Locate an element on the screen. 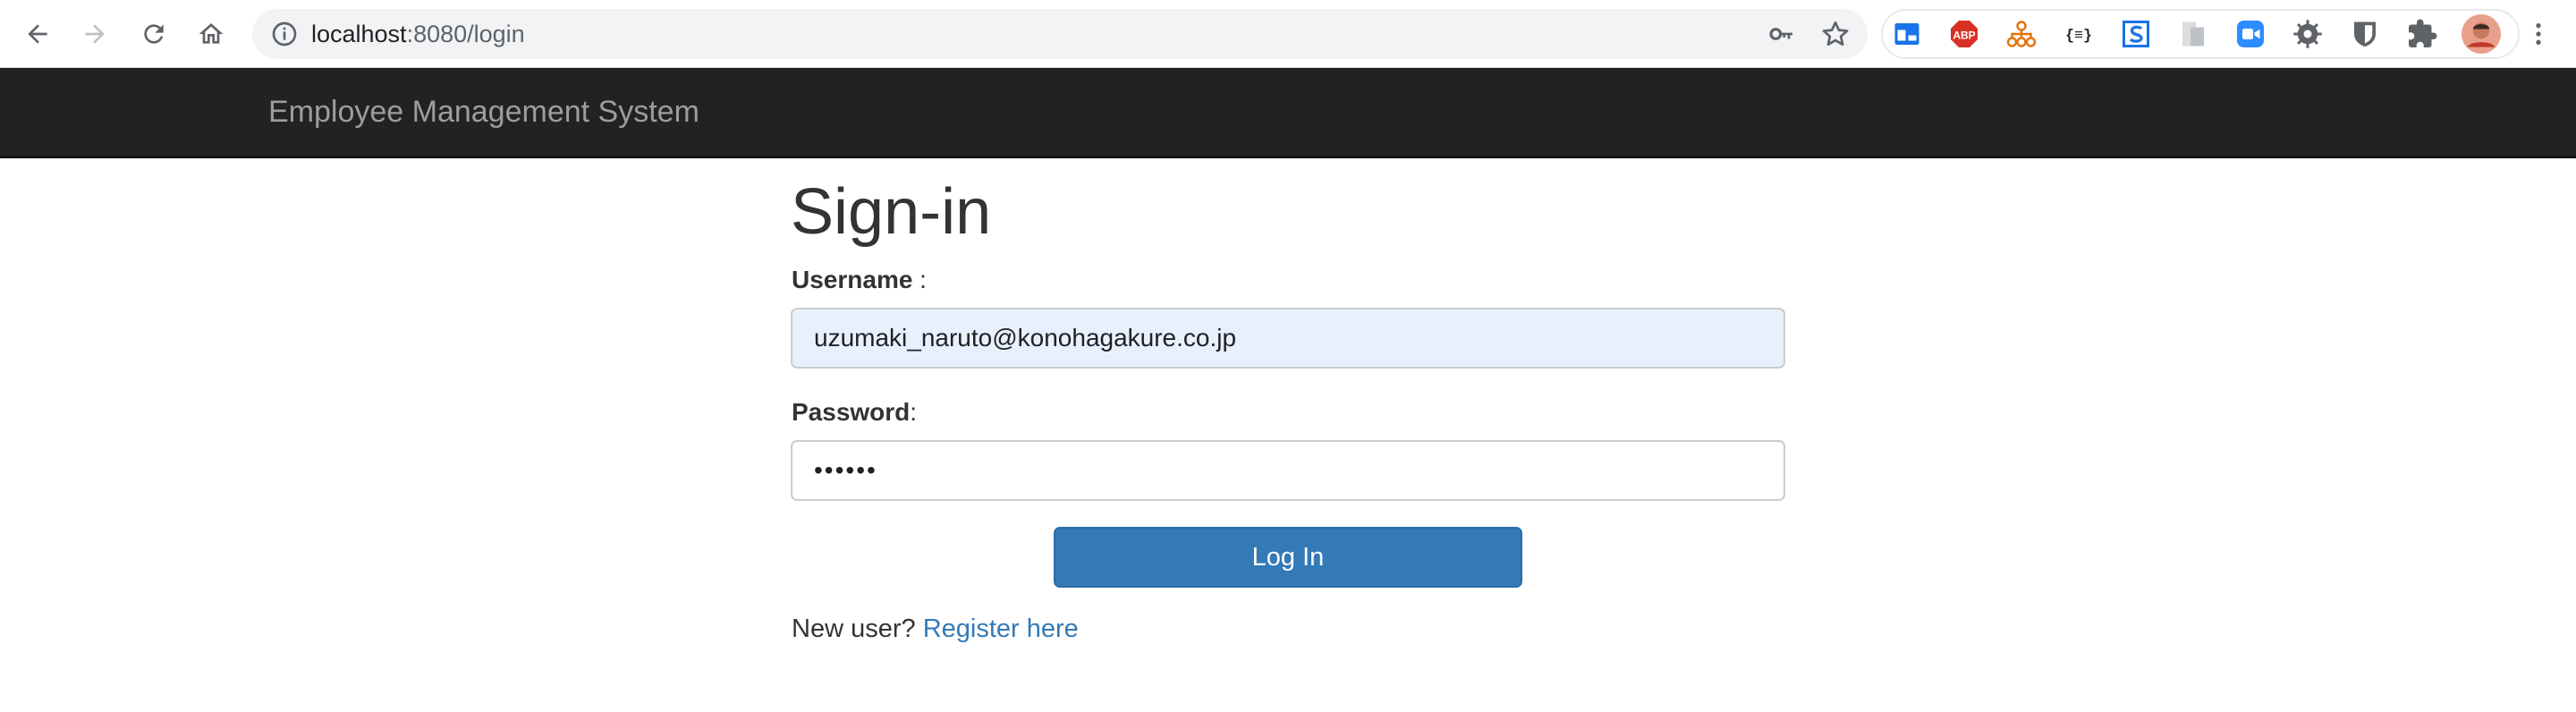  forward-button is located at coordinates (94, 34).